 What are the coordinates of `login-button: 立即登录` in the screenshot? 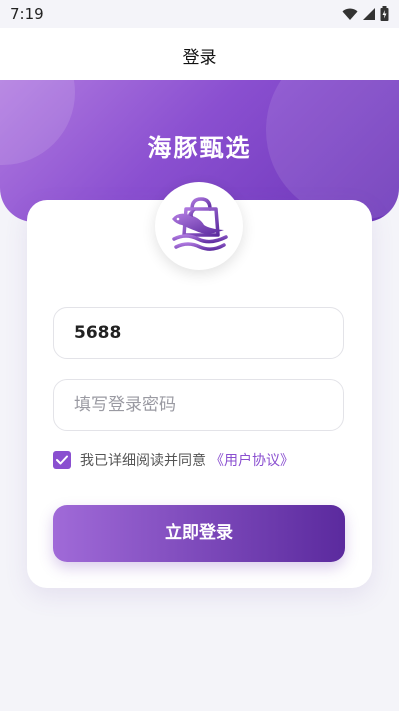 It's located at (199, 533).